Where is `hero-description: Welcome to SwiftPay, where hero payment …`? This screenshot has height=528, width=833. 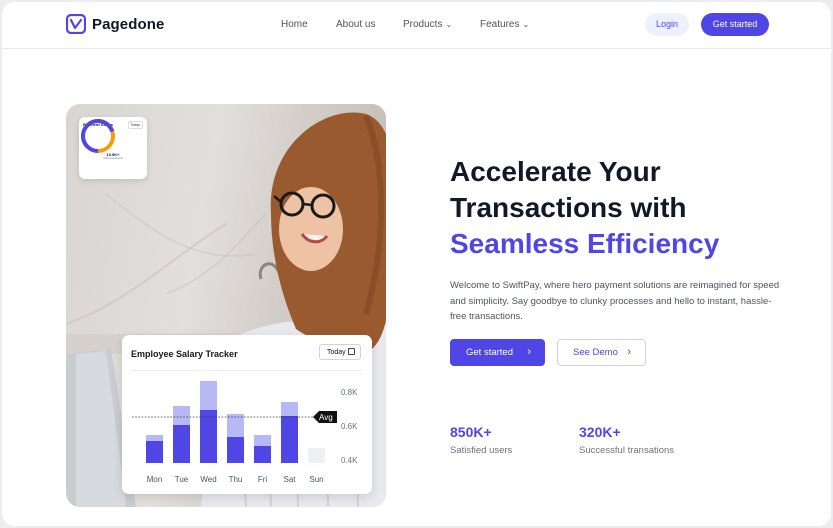 hero-description: Welcome to SwiftPay, where hero payment … is located at coordinates (615, 301).